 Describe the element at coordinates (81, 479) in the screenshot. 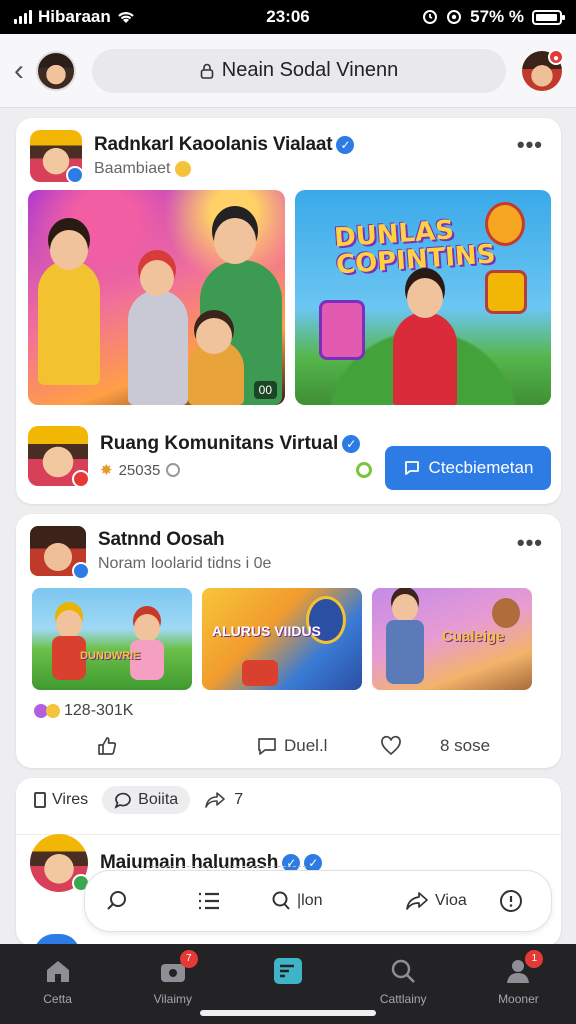

I see `live-badge-icon` at that location.